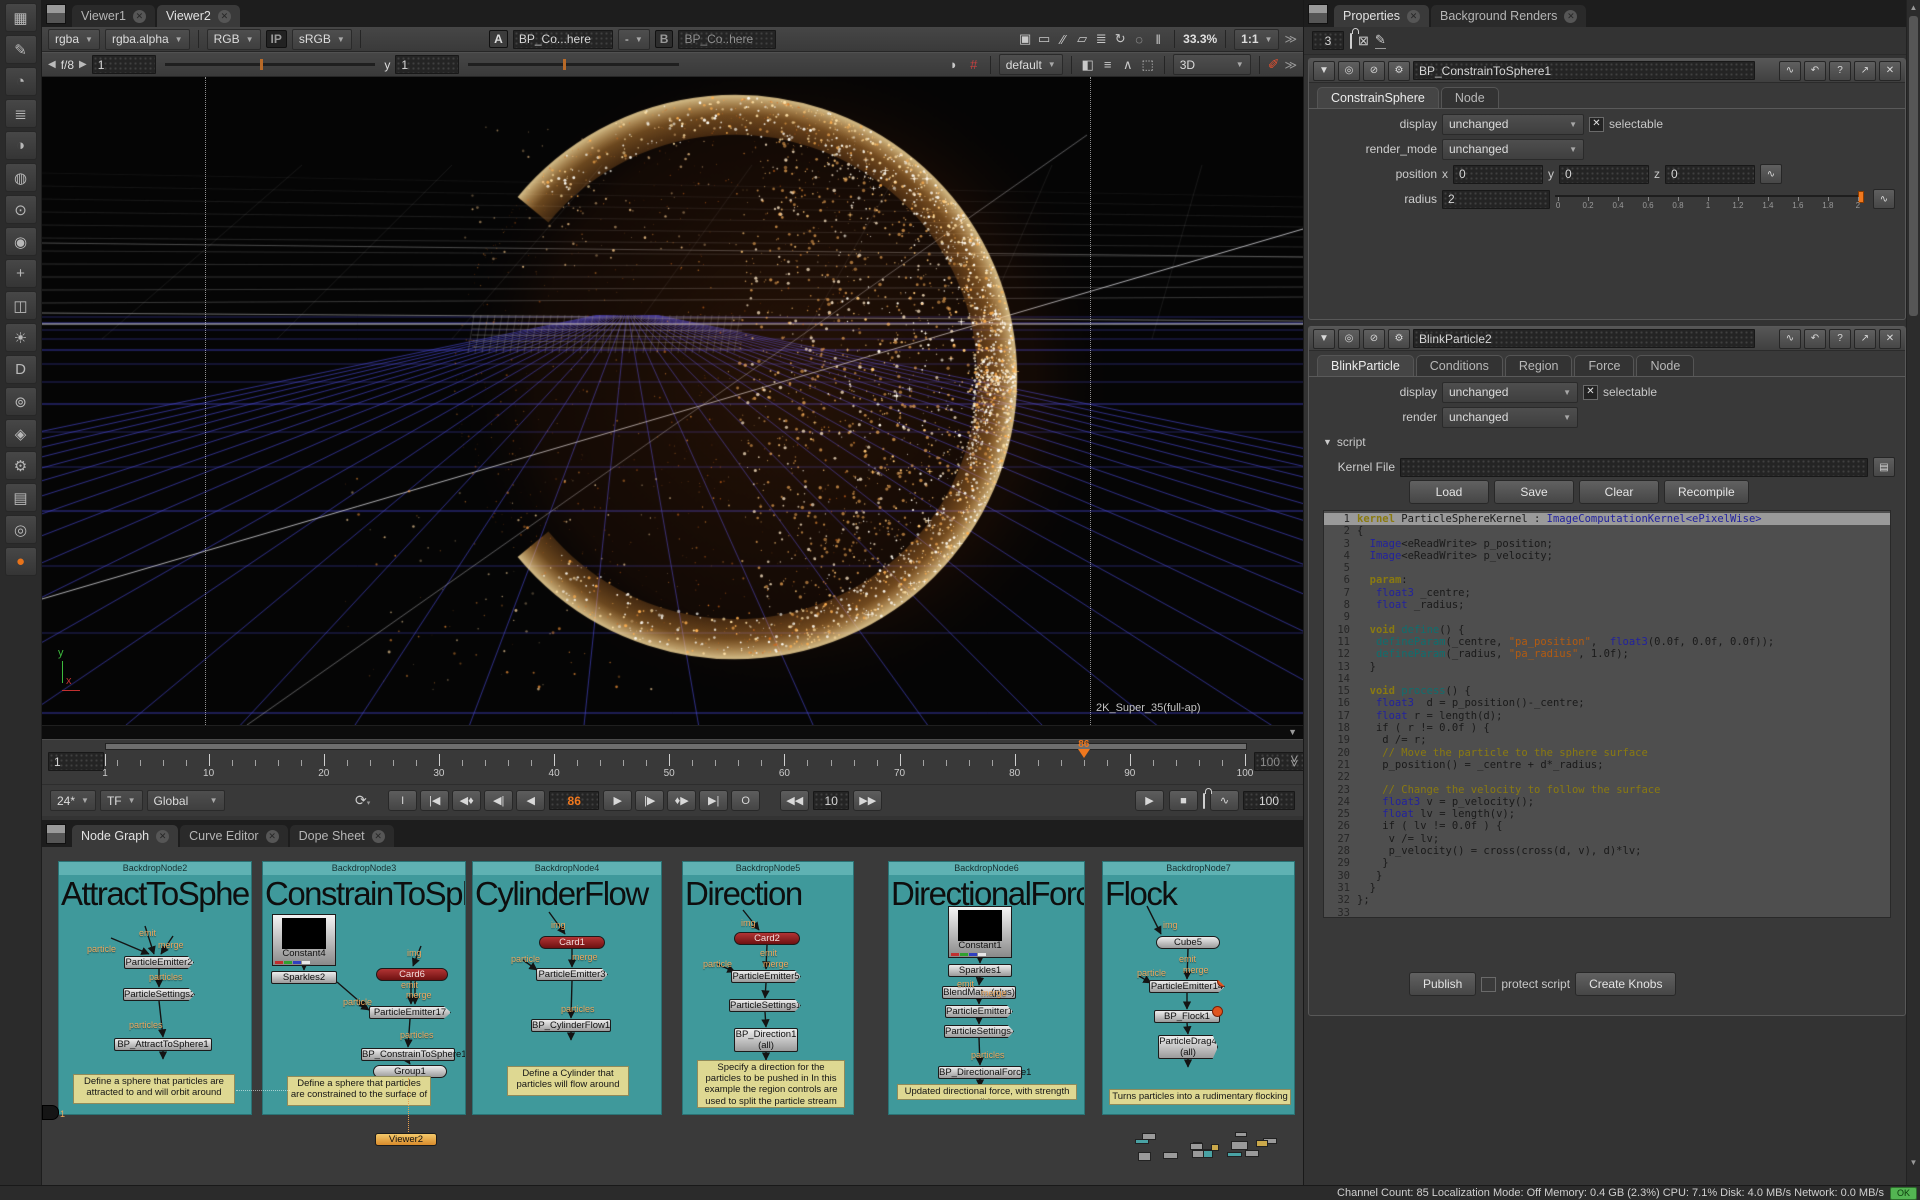 The height and width of the screenshot is (1200, 1920). I want to click on radius-slider: 0 0.2 0.4 0.6 0.8 1 1.2 1.4 1.6 1.8 2, so click(1709, 199).